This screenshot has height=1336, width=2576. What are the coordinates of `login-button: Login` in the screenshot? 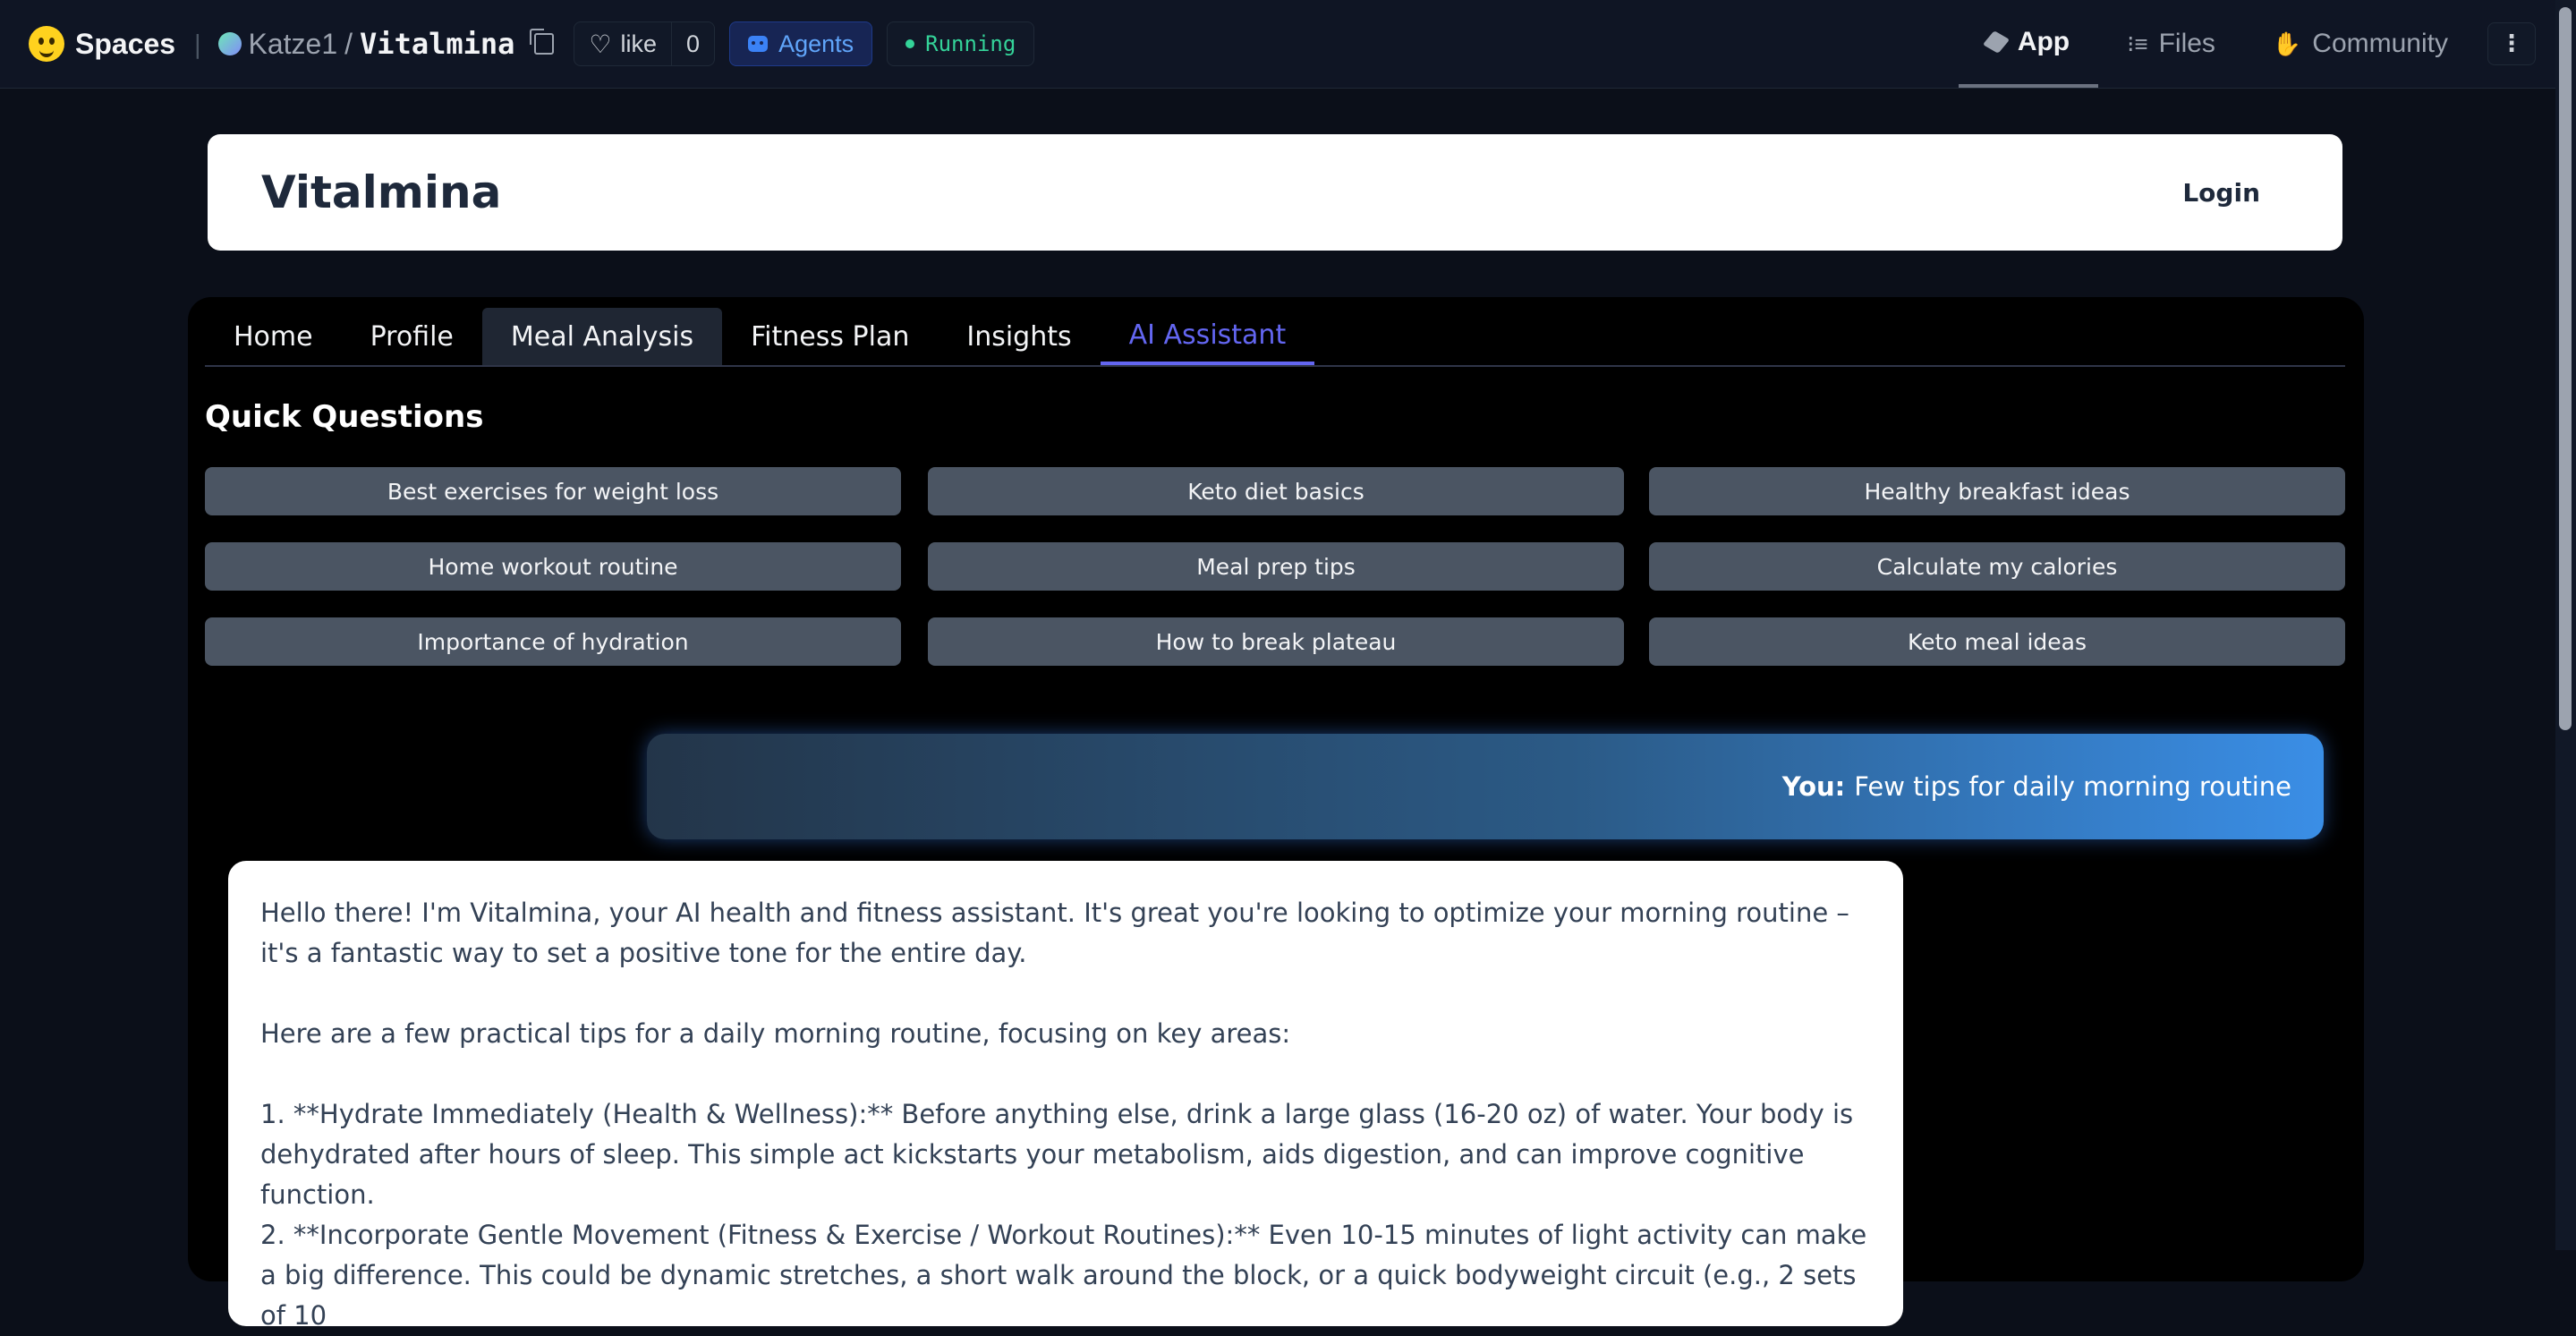 It's located at (2221, 193).